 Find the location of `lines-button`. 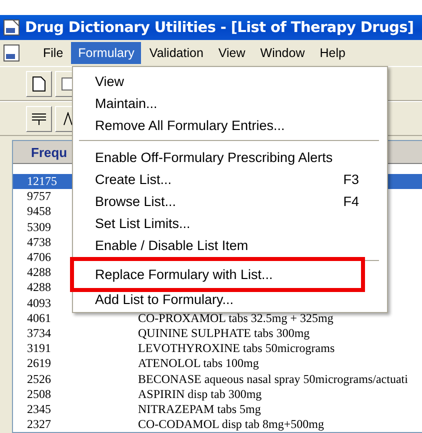

lines-button is located at coordinates (39, 119).